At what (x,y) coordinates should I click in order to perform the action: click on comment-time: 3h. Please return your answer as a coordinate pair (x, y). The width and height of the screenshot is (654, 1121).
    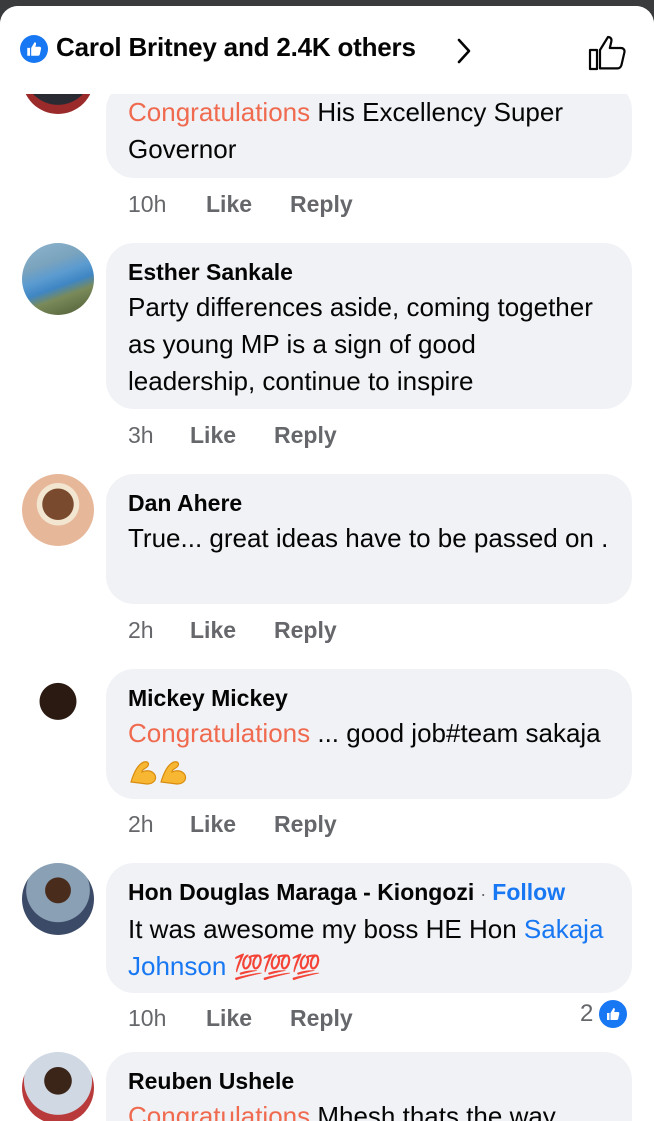
    Looking at the image, I should click on (141, 435).